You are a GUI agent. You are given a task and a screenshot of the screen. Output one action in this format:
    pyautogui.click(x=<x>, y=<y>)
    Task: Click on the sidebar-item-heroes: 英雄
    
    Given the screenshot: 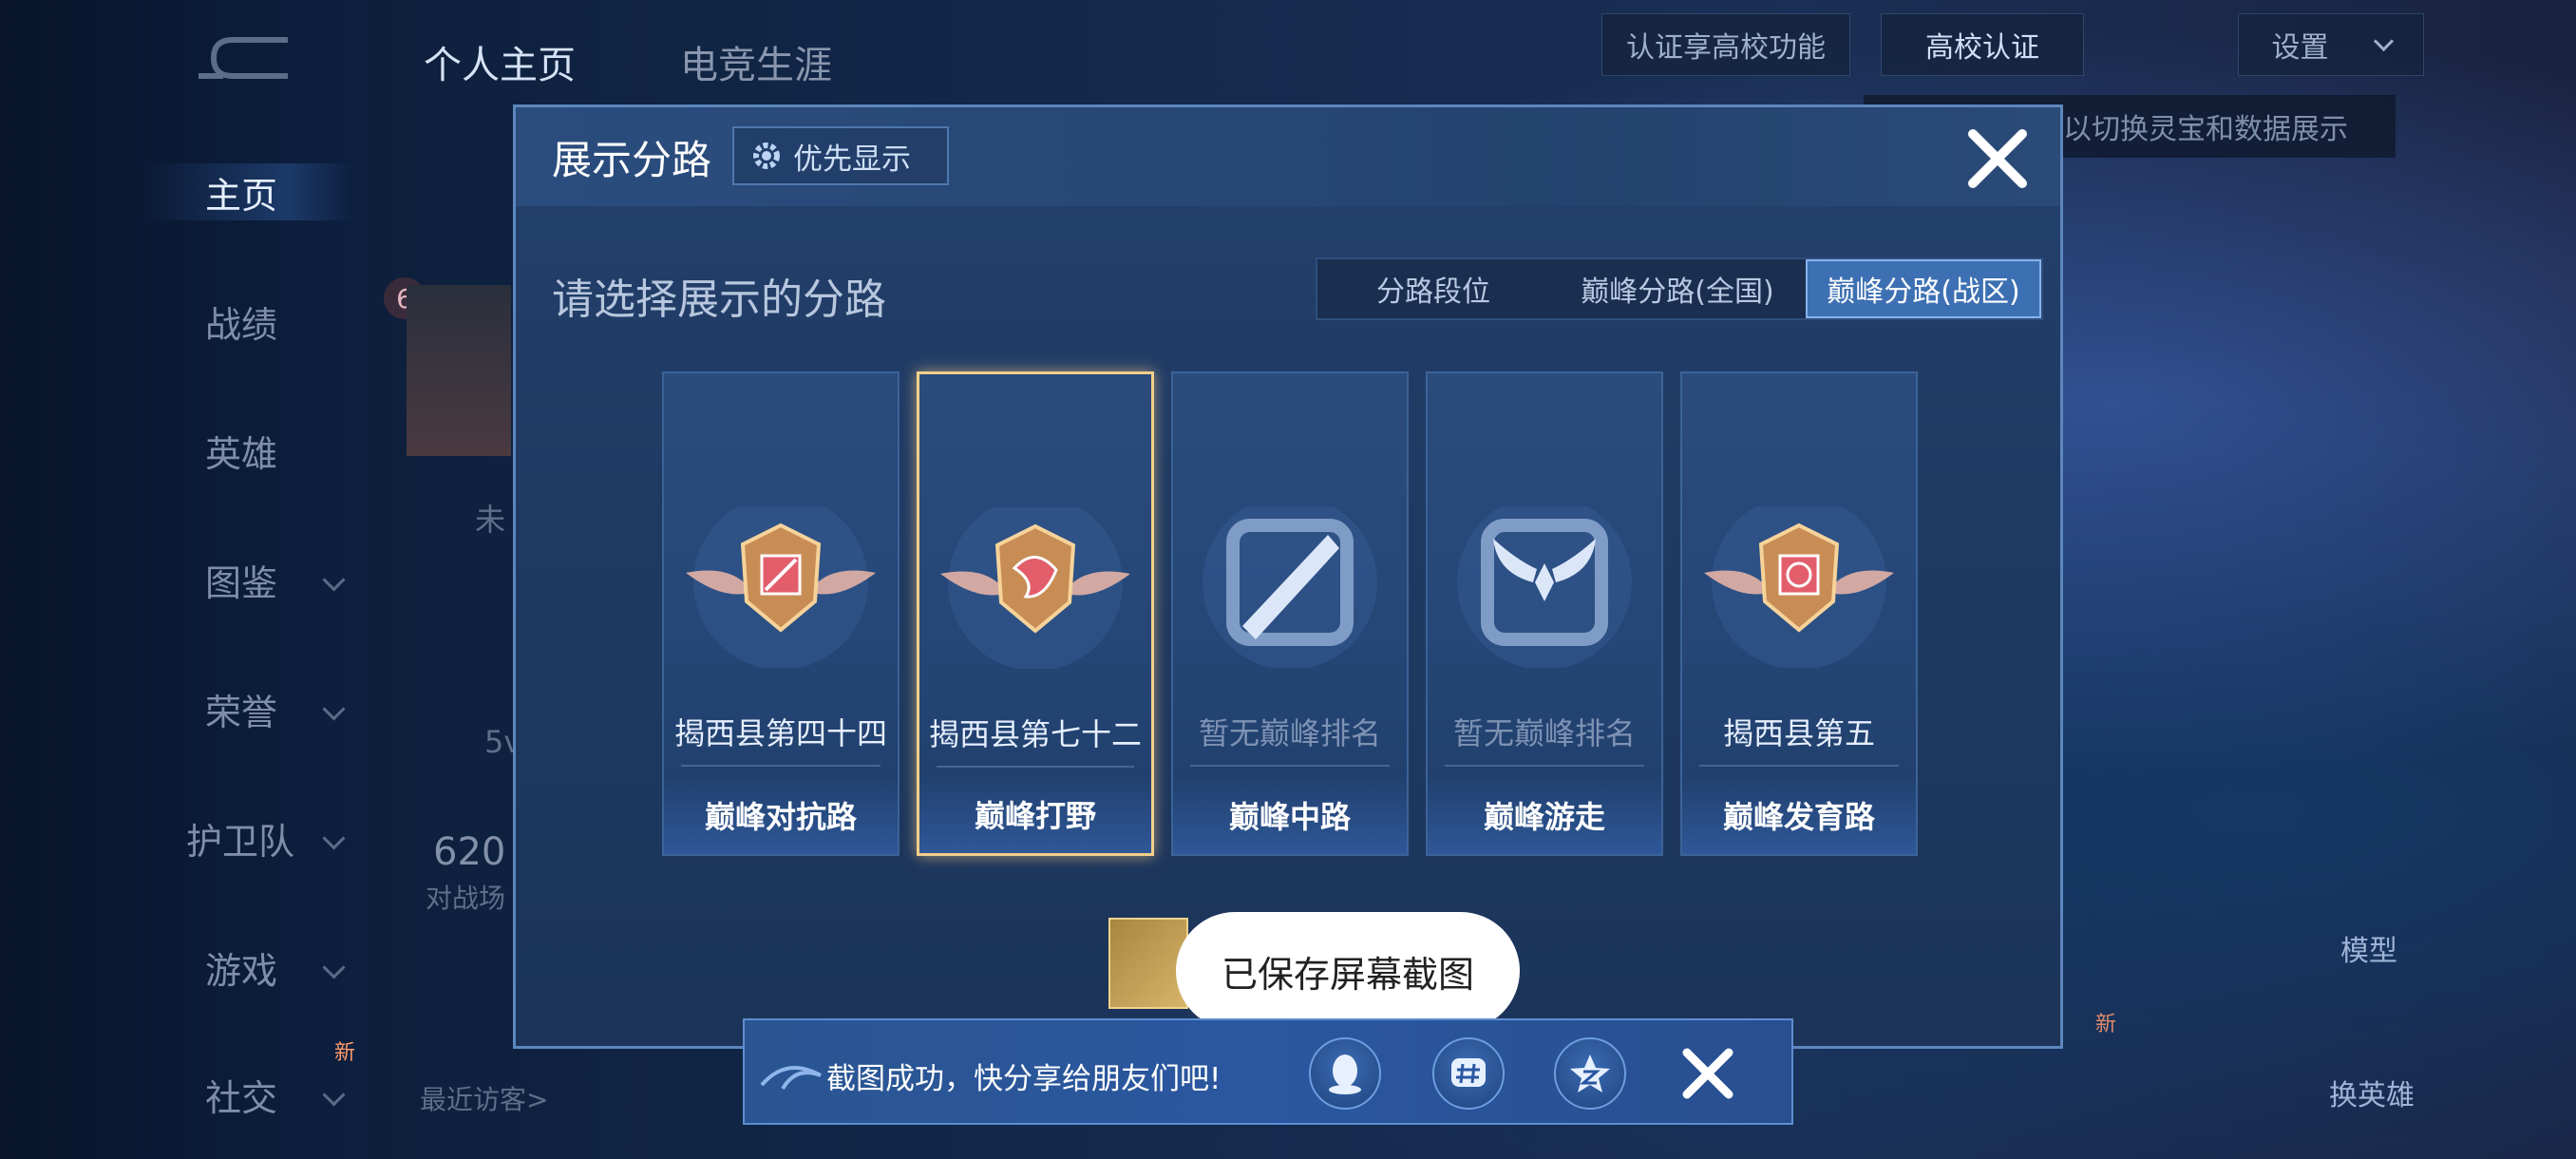 What is the action you would take?
    pyautogui.click(x=246, y=450)
    